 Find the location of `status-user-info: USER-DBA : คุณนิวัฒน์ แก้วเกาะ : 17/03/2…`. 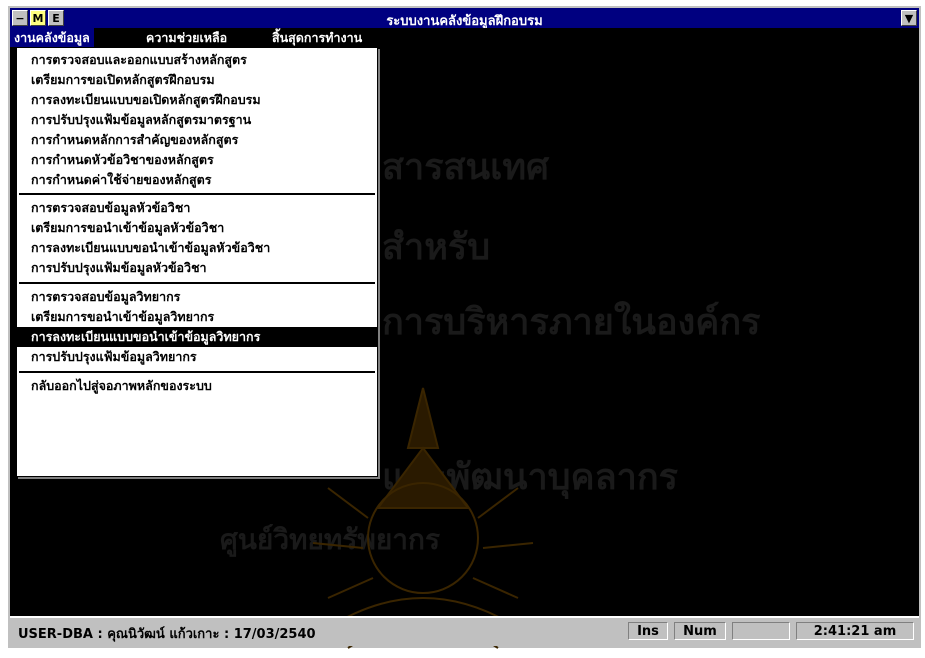

status-user-info: USER-DBA : คุณนิวัฒน์ แก้วเกาะ : 17/03/2… is located at coordinates (167, 634).